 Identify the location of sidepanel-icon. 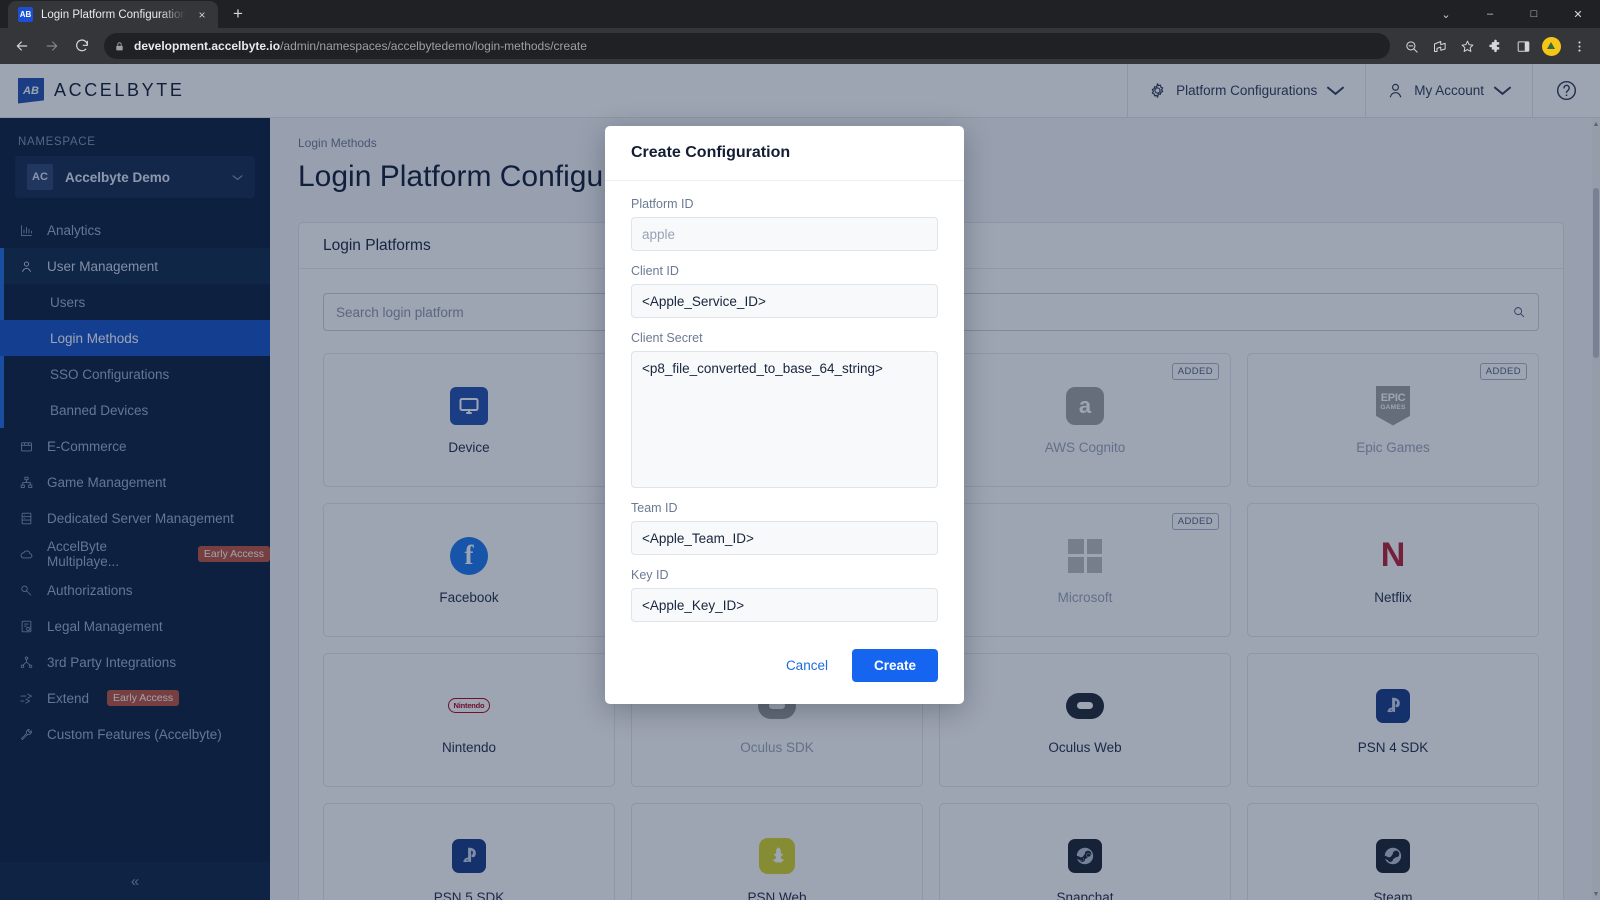
(1523, 46).